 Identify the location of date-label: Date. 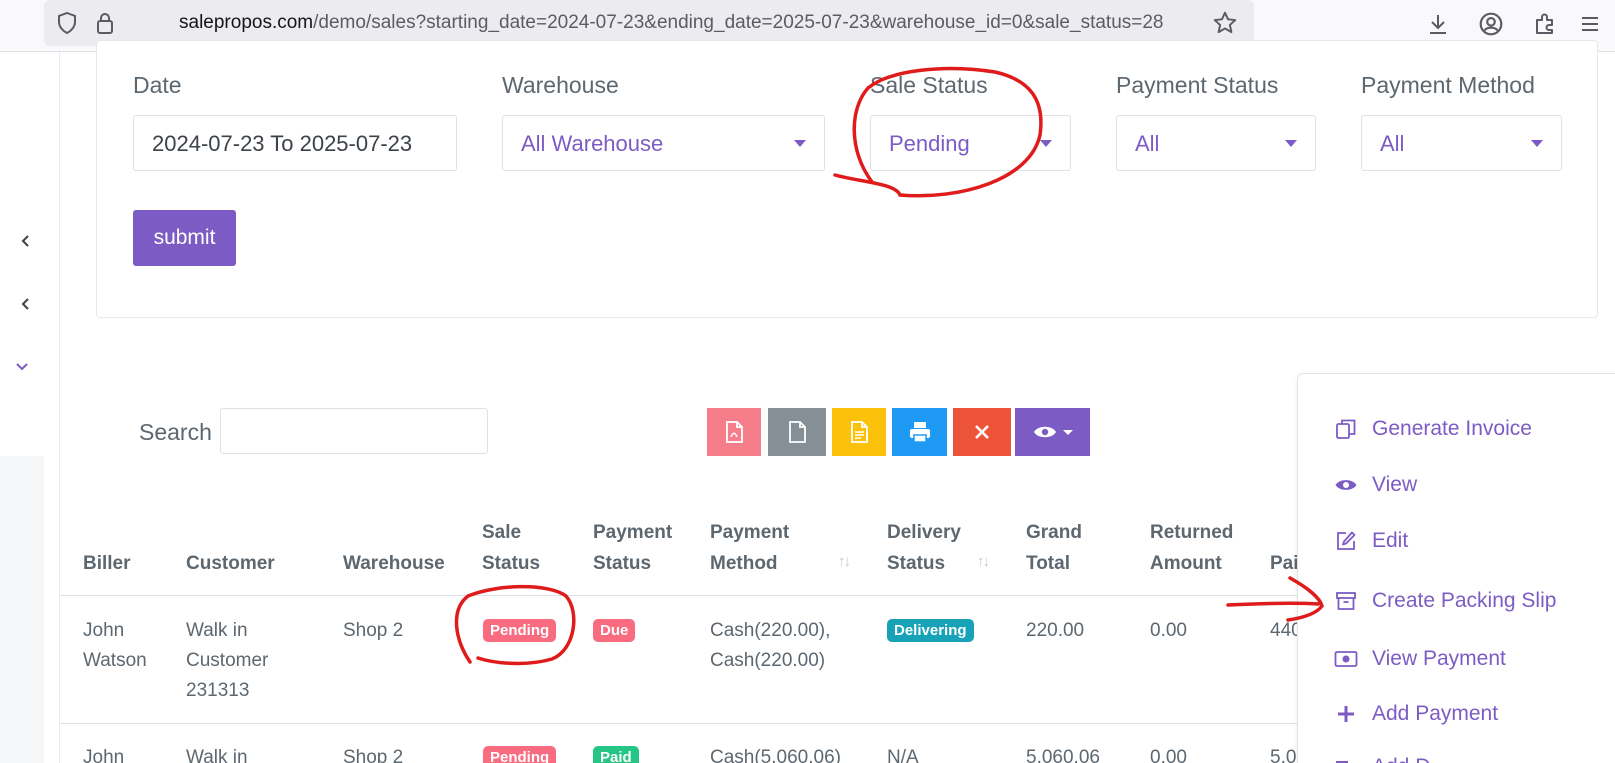
(157, 85).